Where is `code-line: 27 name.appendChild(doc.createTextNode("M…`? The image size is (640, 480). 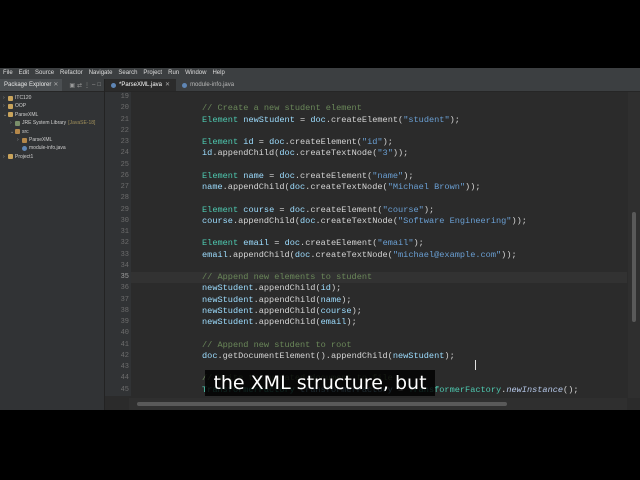 code-line: 27 name.appendChild(doc.createTextNode("M… is located at coordinates (366, 188).